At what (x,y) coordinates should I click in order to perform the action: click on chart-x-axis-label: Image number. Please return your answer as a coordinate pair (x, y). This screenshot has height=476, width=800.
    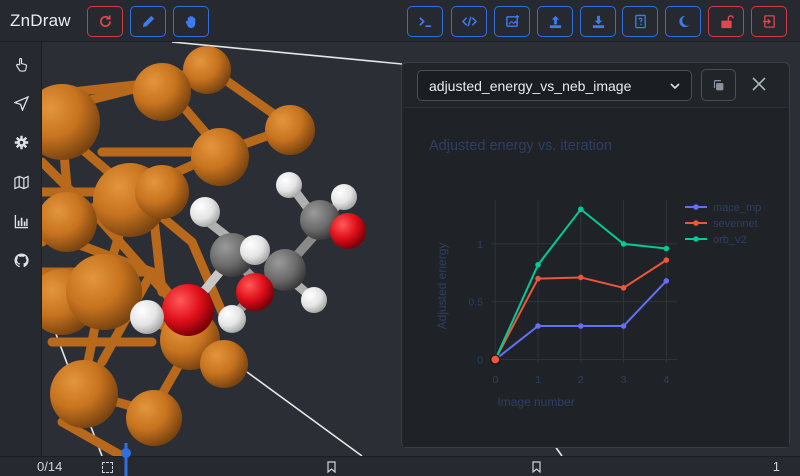
    Looking at the image, I should click on (535, 402).